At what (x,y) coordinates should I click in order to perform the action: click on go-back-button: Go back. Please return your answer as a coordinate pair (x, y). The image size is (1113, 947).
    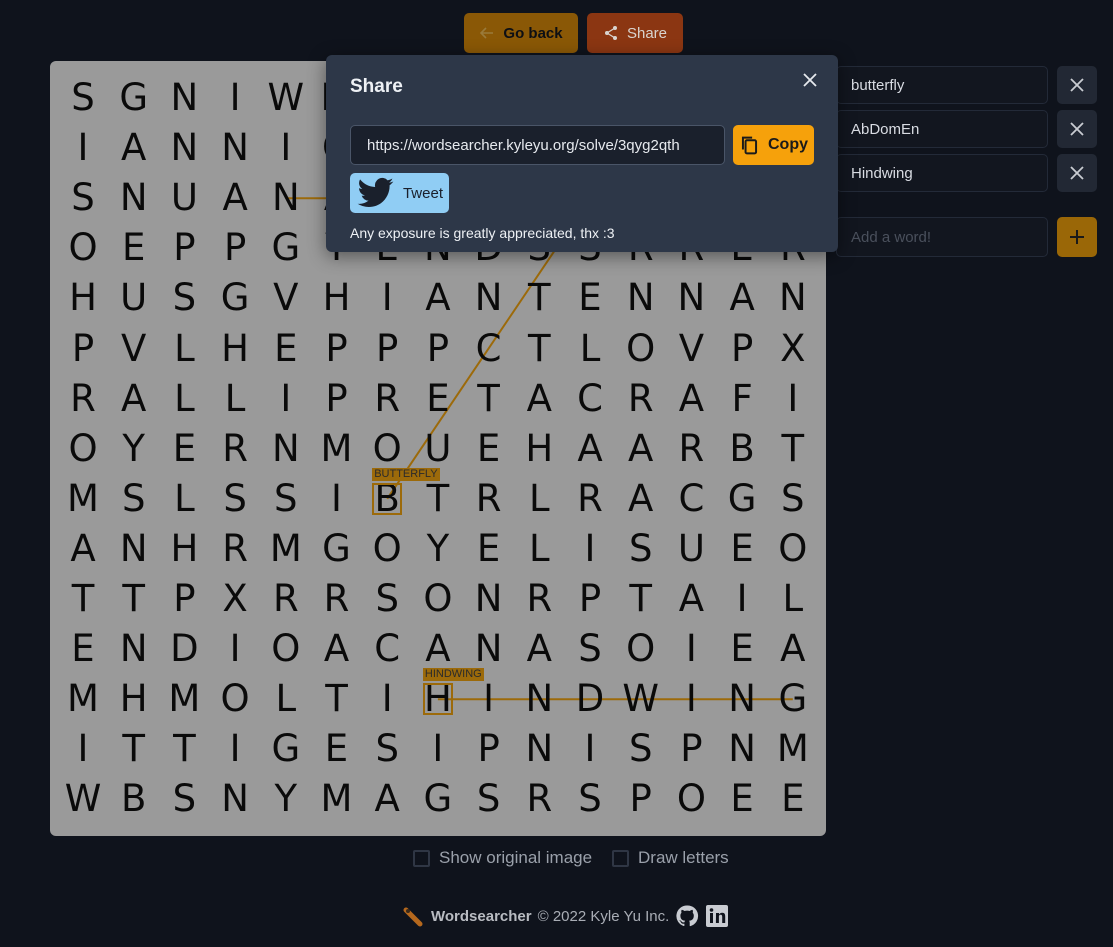
    Looking at the image, I should click on (521, 33).